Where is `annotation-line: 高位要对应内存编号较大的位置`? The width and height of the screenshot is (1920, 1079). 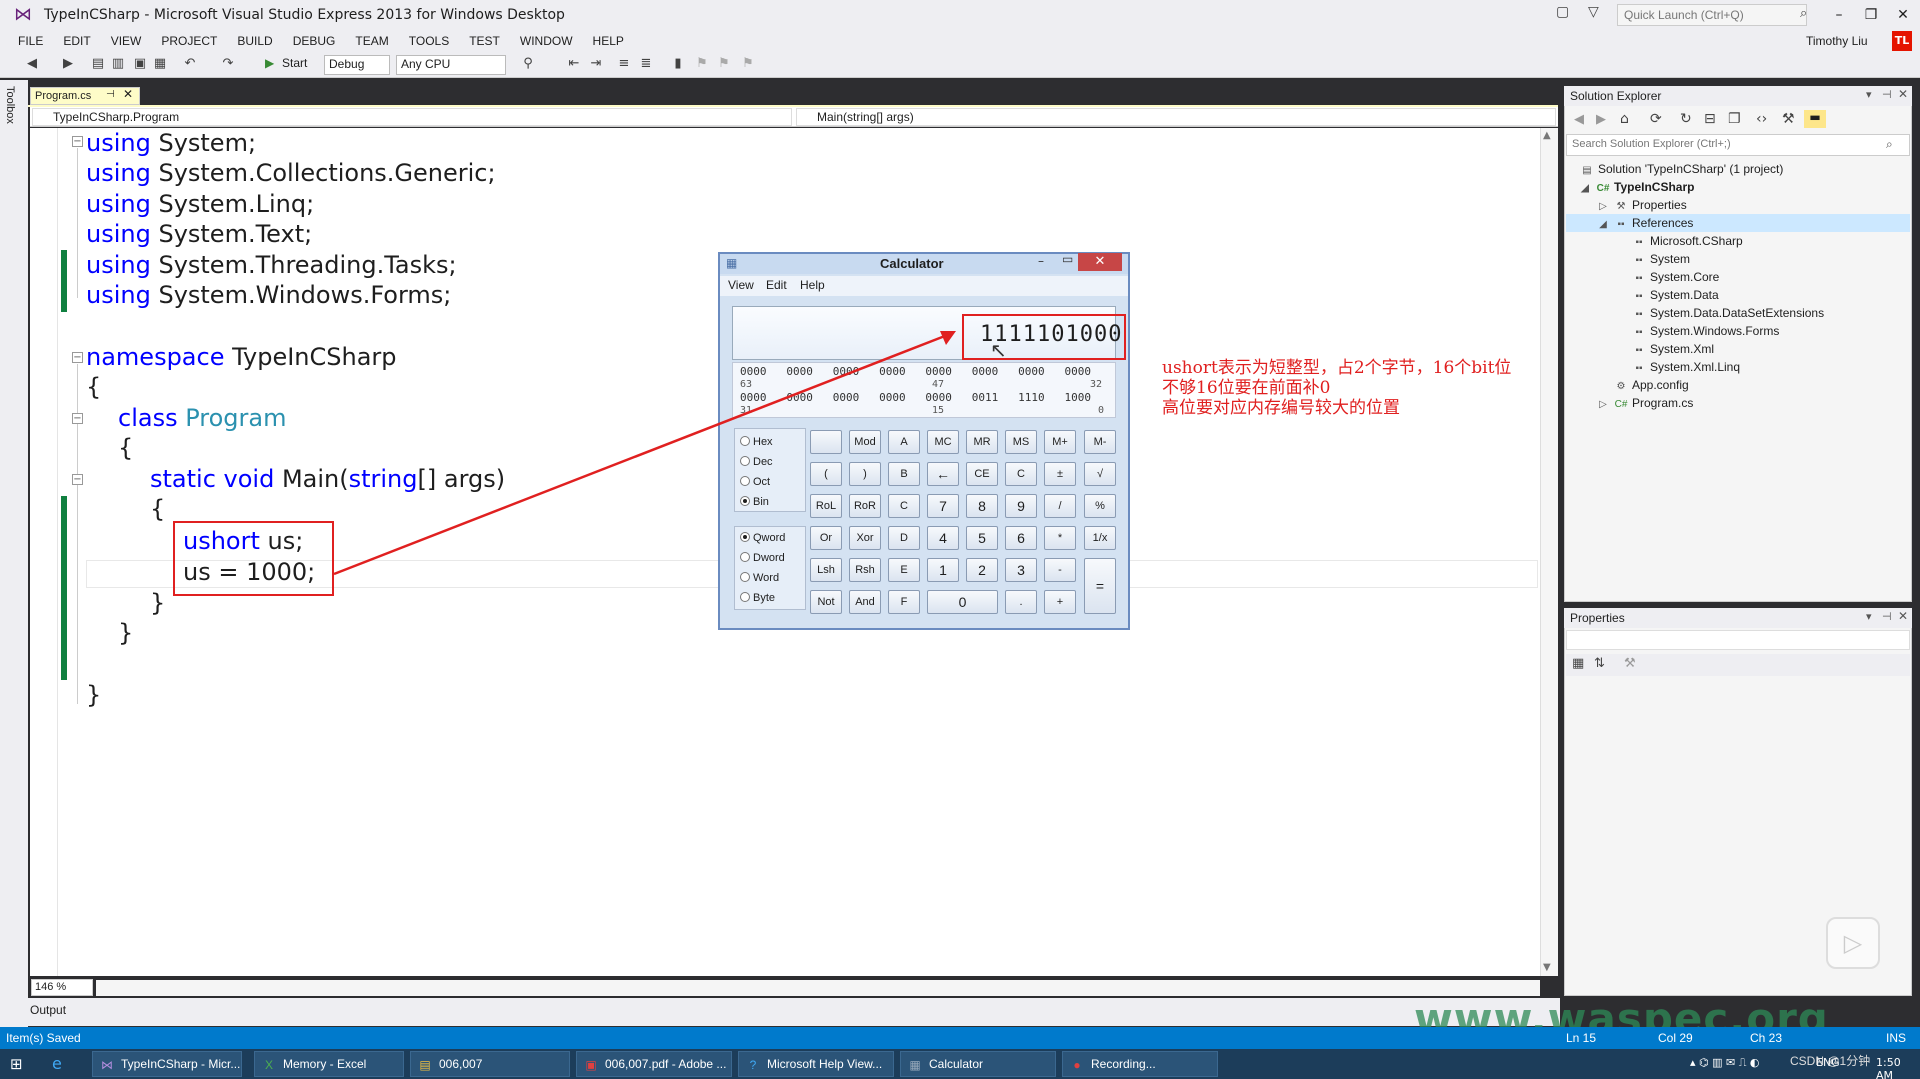 annotation-line: 高位要对应内存编号较大的位置 is located at coordinates (1281, 408).